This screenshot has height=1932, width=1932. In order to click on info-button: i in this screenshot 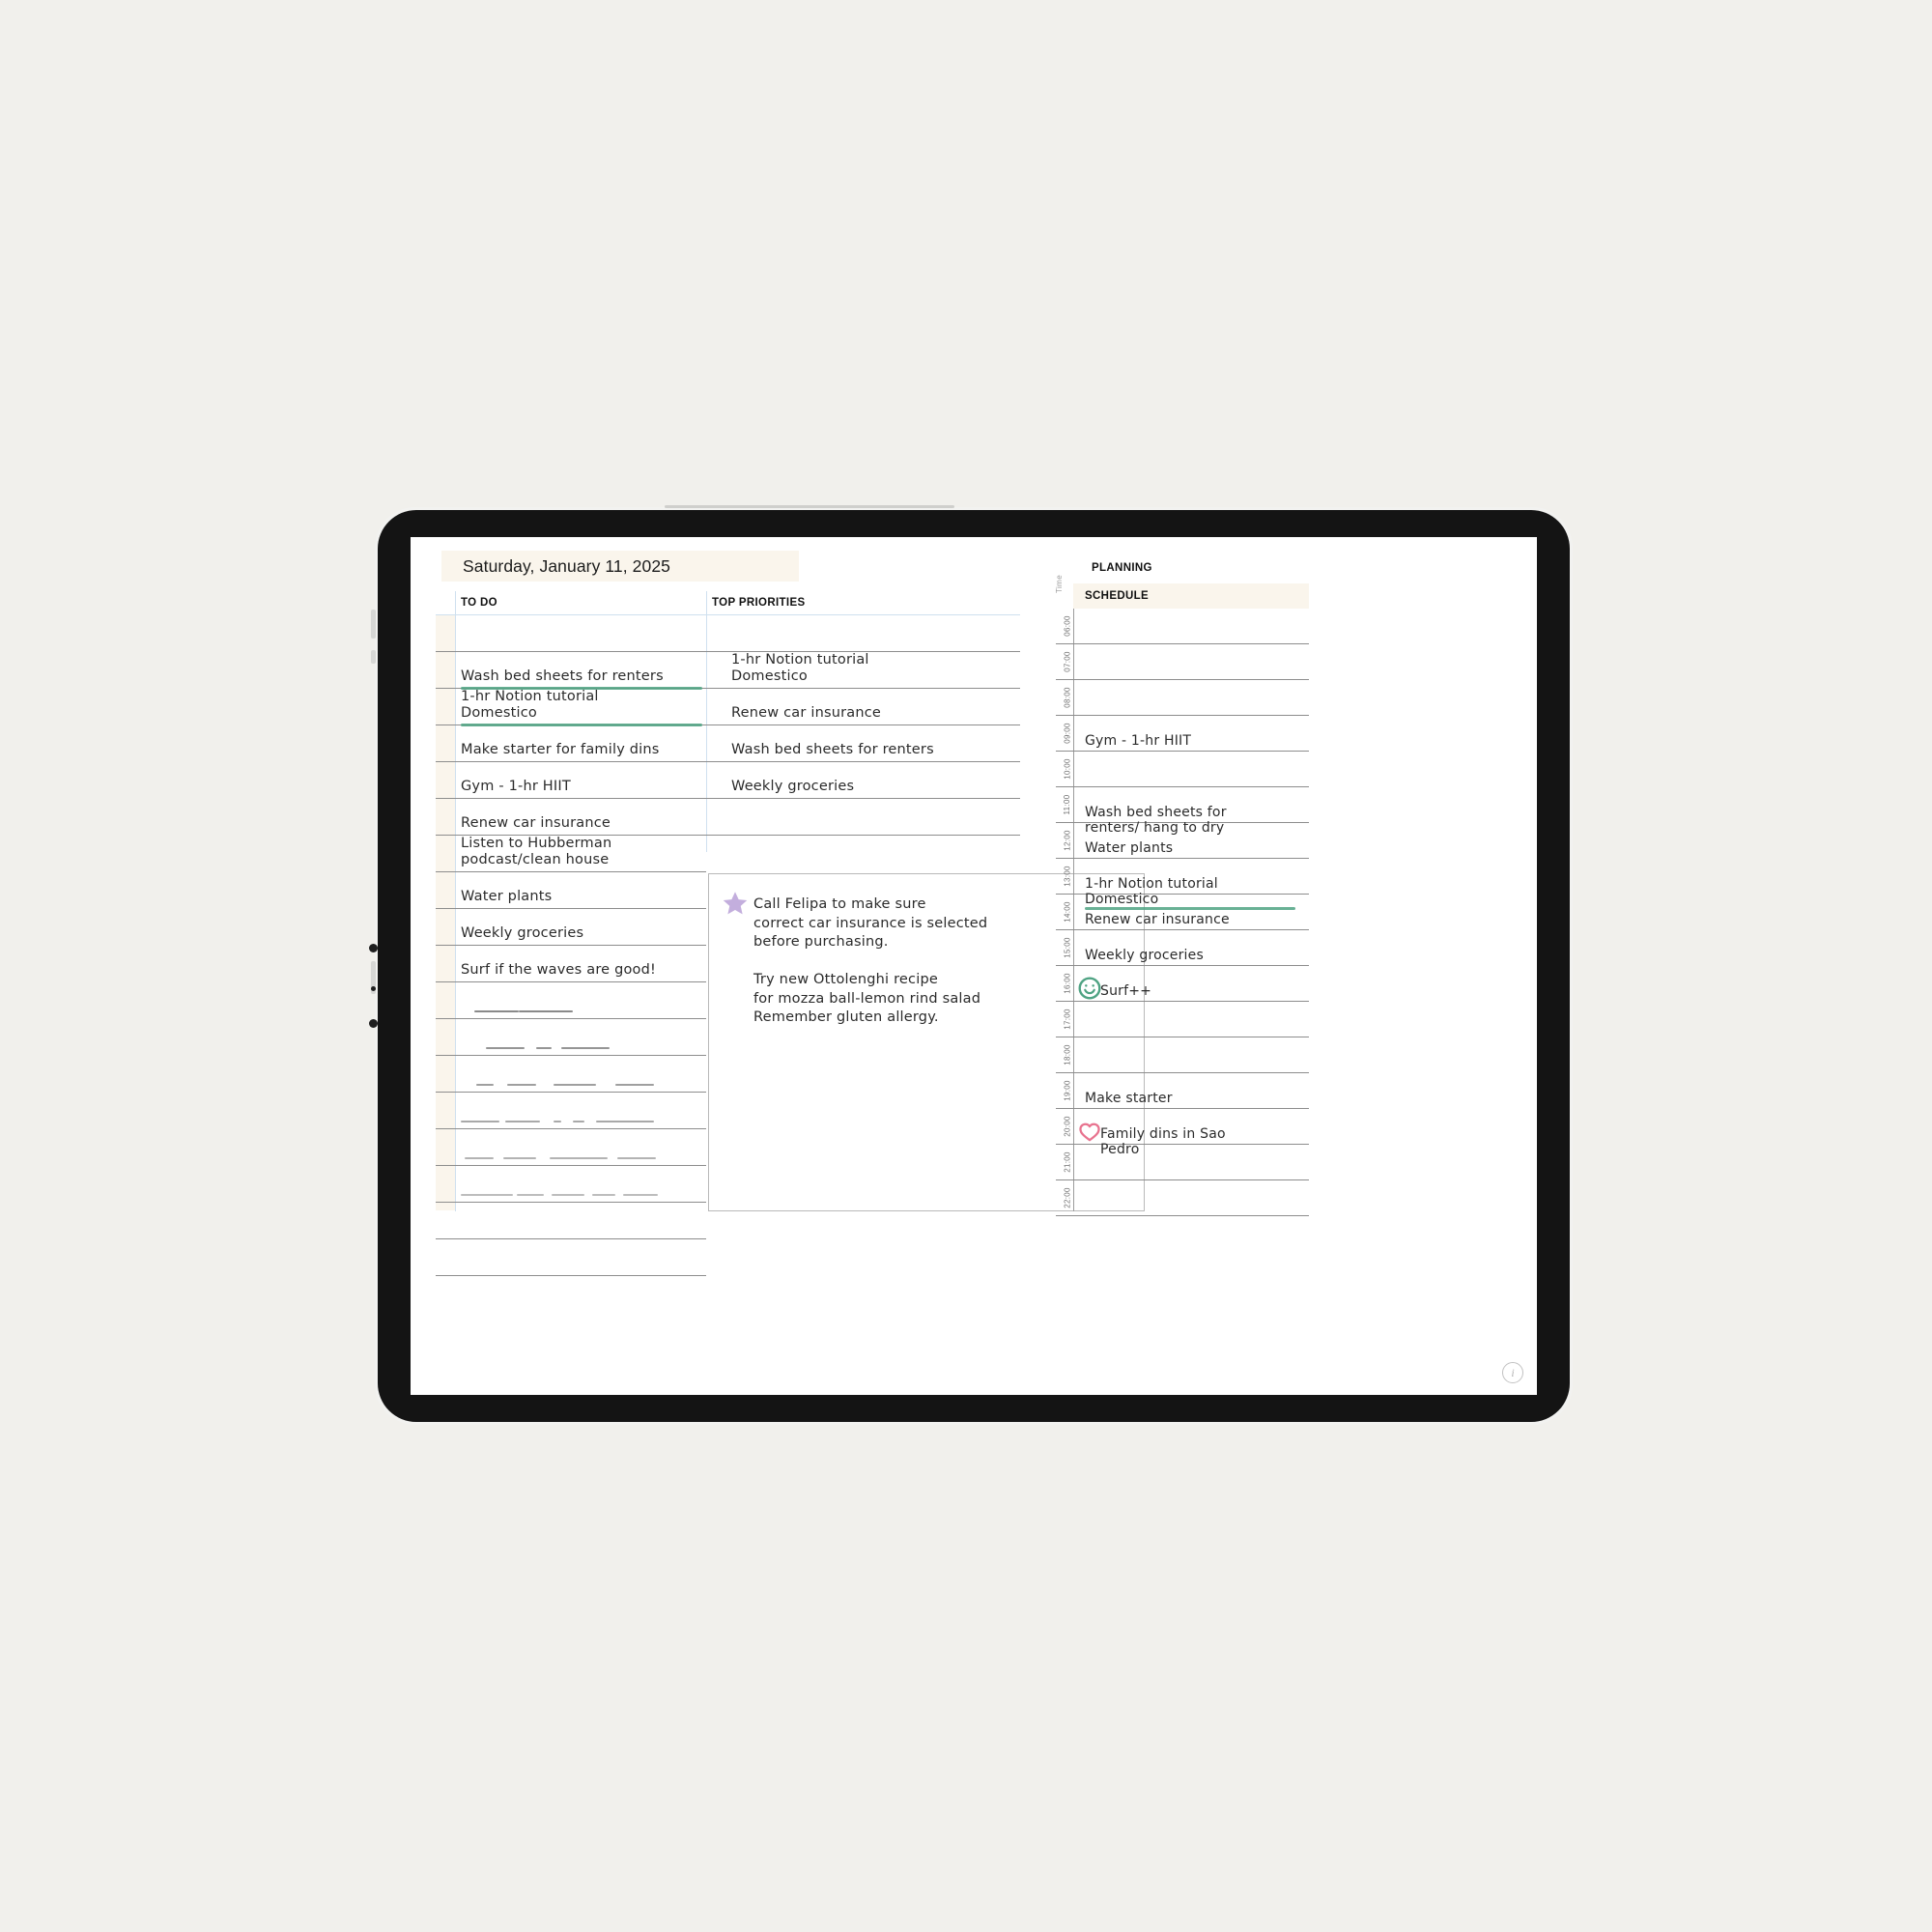, I will do `click(1512, 1372)`.